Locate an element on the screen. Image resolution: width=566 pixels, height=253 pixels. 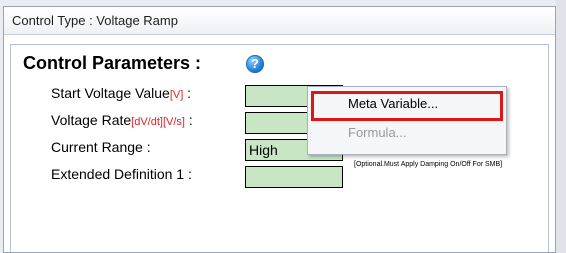
voltage-rate-label-suffix: : is located at coordinates (188, 120).